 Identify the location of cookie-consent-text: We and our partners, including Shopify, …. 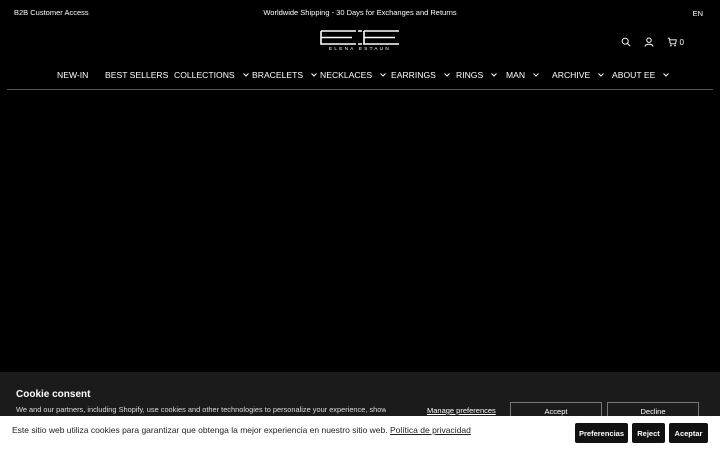
(201, 409).